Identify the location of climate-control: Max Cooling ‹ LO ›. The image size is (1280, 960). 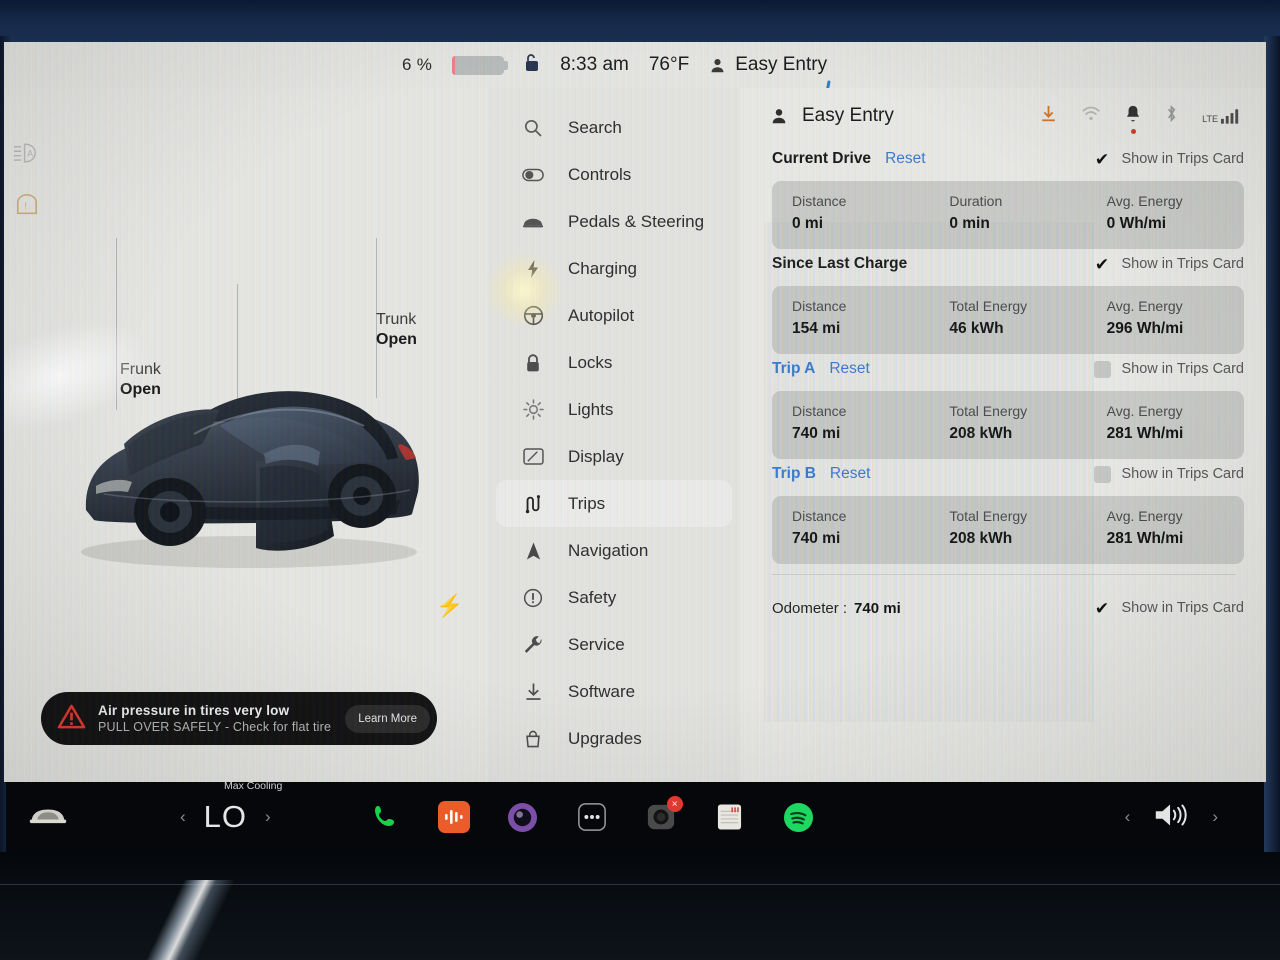
(231, 807).